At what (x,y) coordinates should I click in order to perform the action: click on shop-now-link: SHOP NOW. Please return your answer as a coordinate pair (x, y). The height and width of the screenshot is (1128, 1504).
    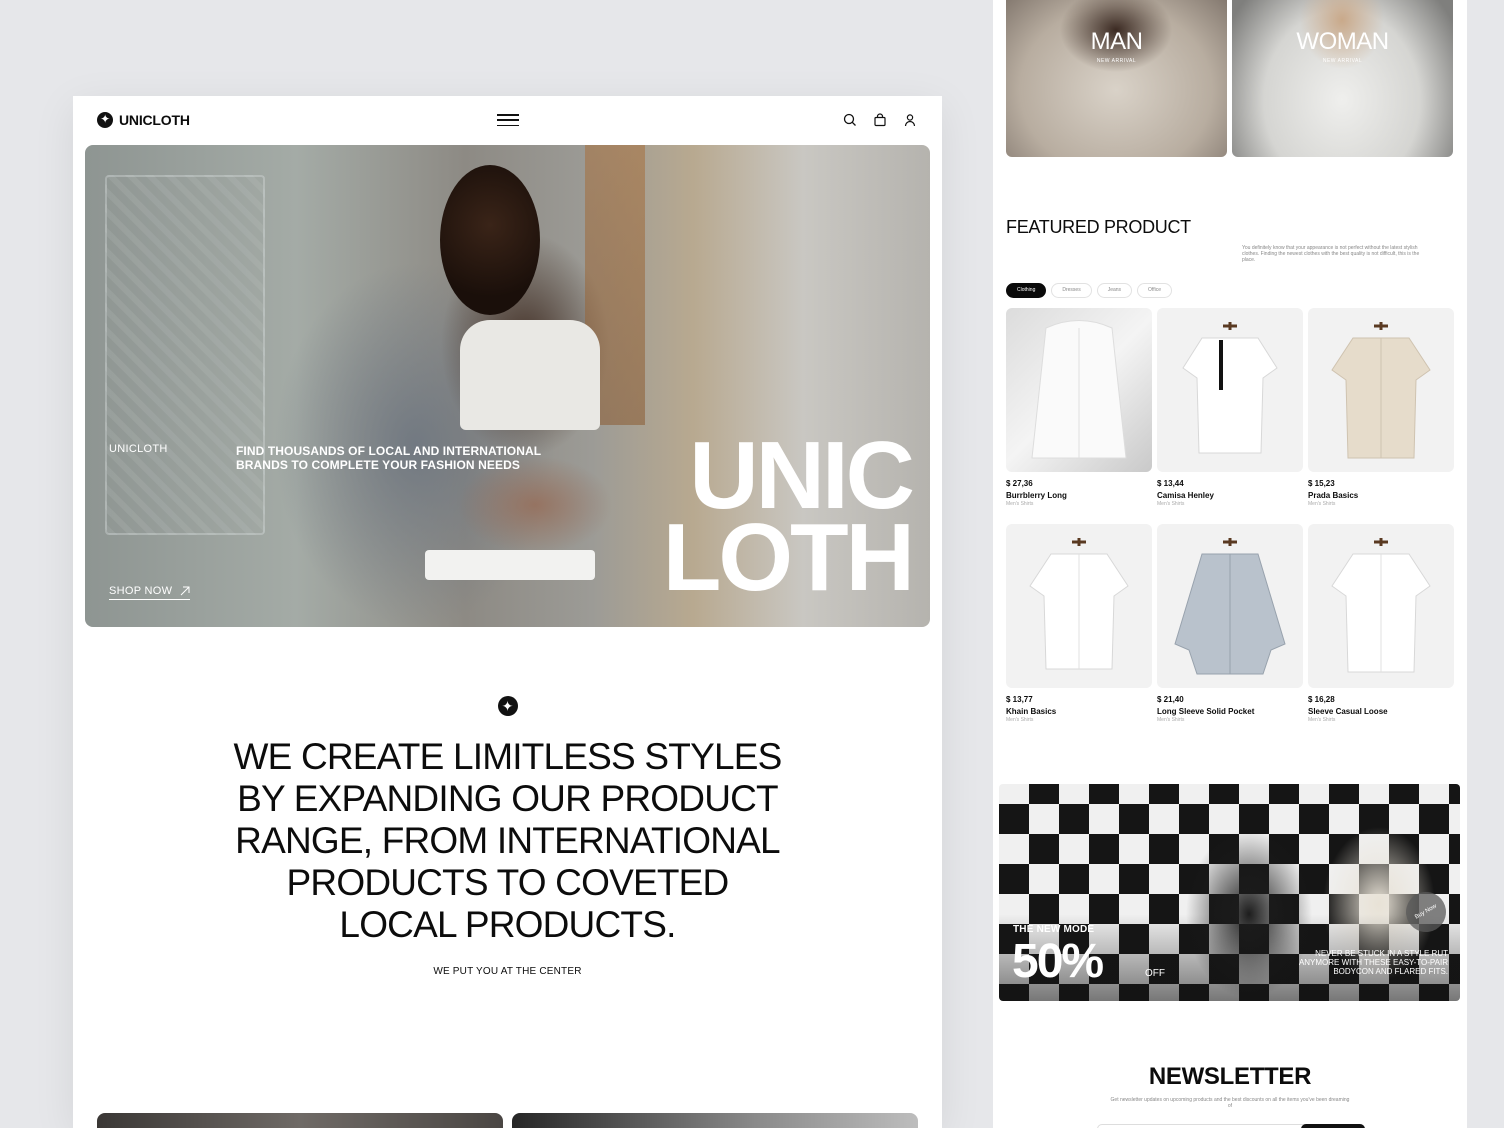
    Looking at the image, I should click on (150, 592).